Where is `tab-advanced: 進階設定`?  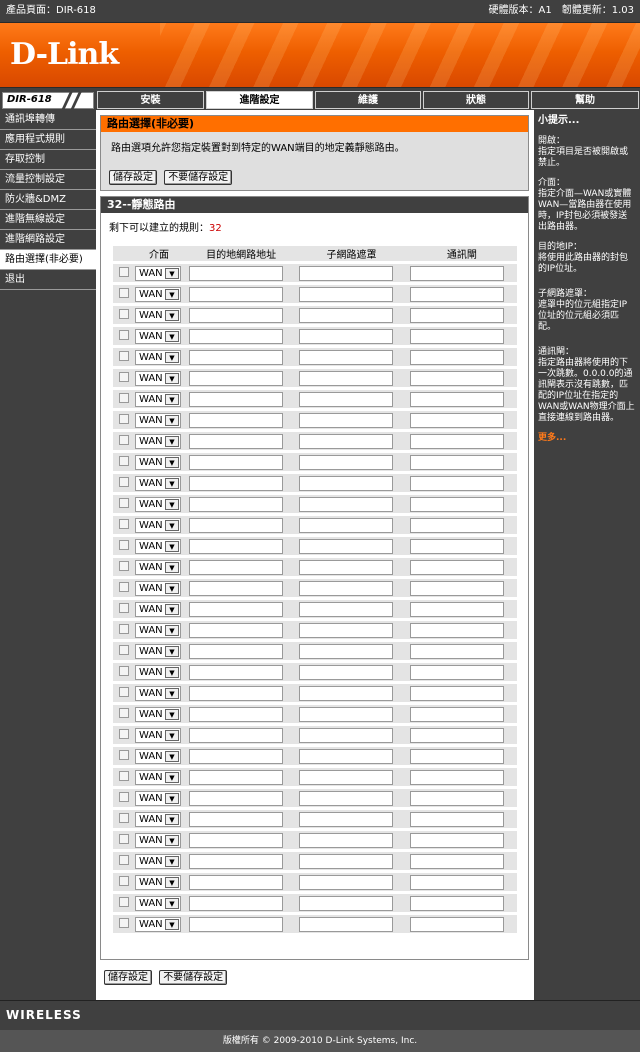
tab-advanced: 進階設定 is located at coordinates (259, 100).